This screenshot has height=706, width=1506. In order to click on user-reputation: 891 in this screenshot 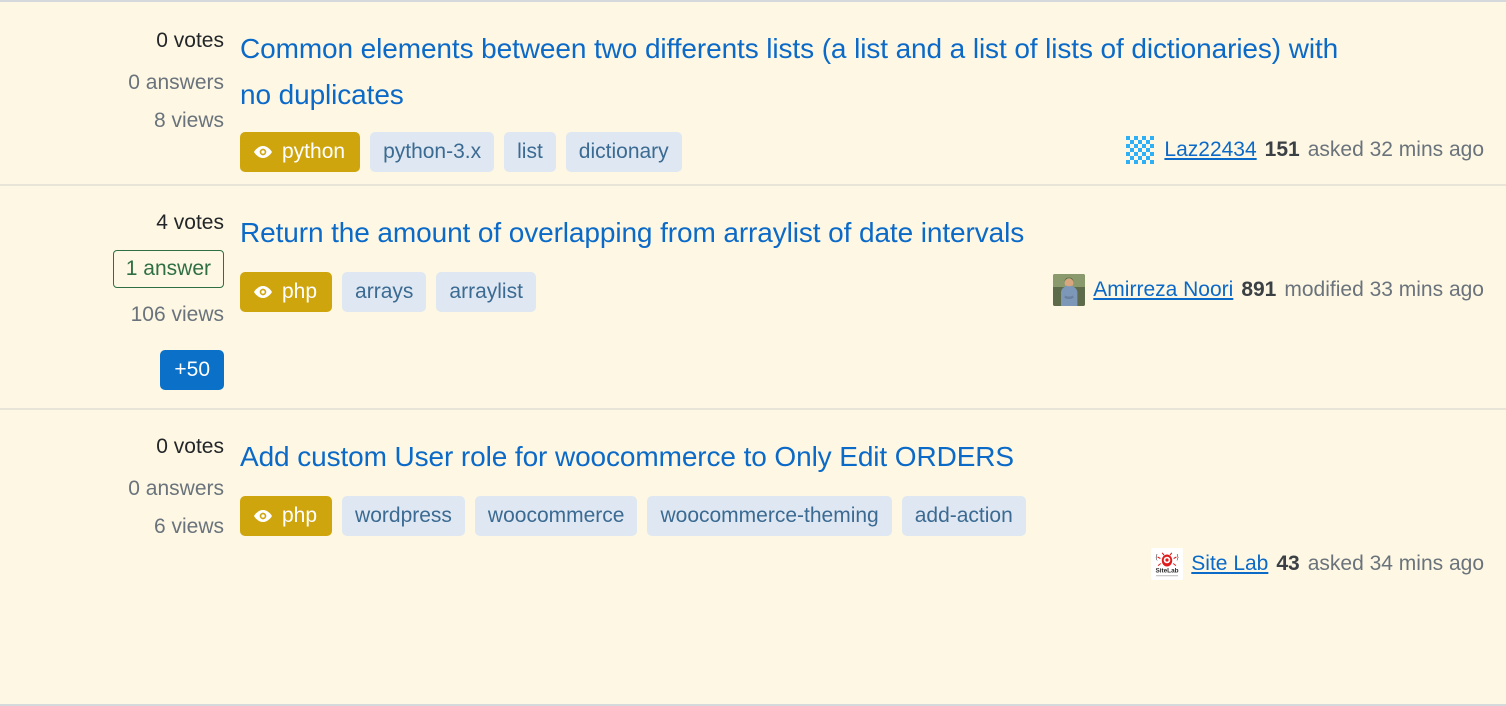, I will do `click(1259, 289)`.